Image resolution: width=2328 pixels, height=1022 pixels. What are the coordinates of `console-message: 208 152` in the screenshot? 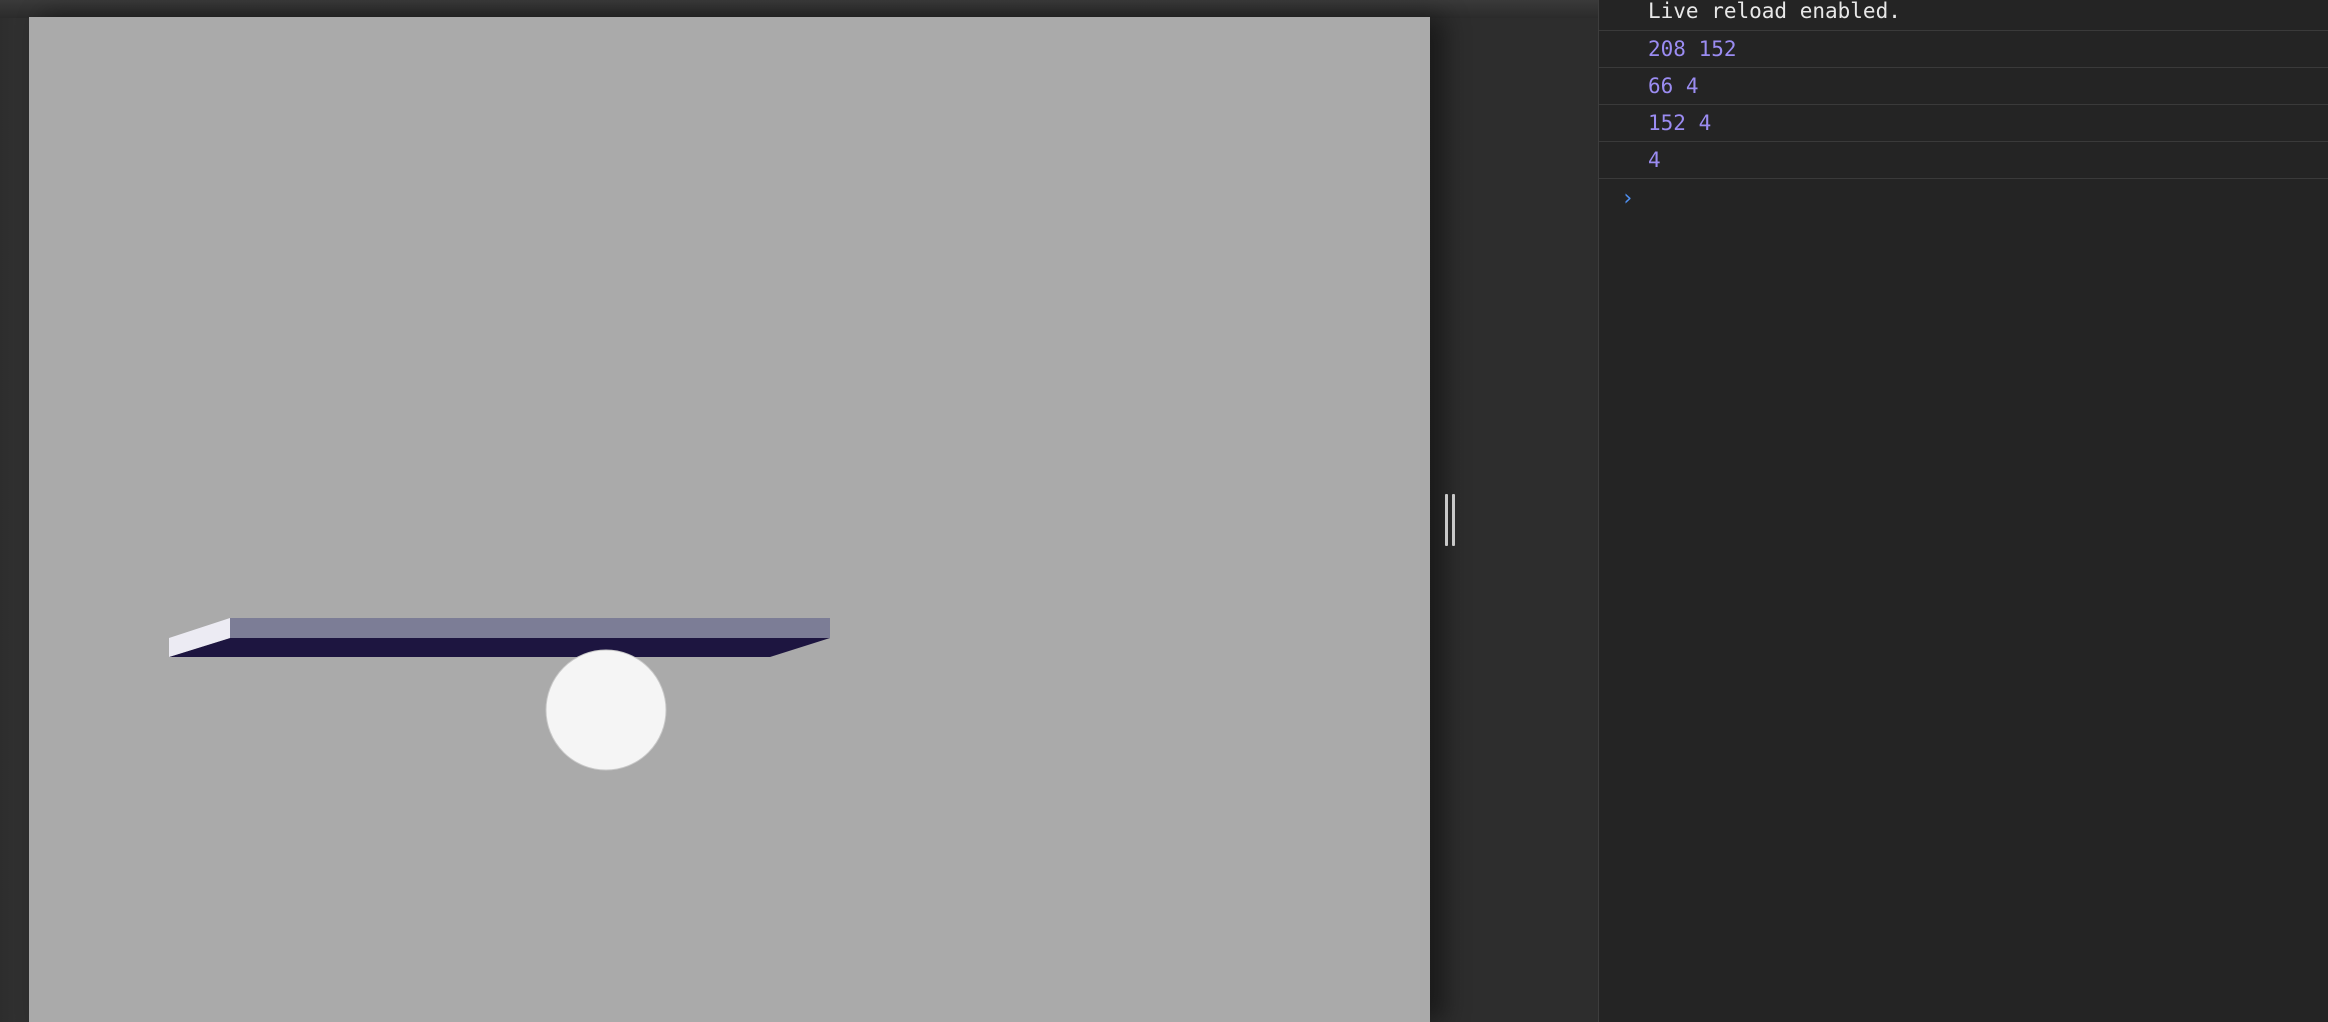 It's located at (1963, 49).